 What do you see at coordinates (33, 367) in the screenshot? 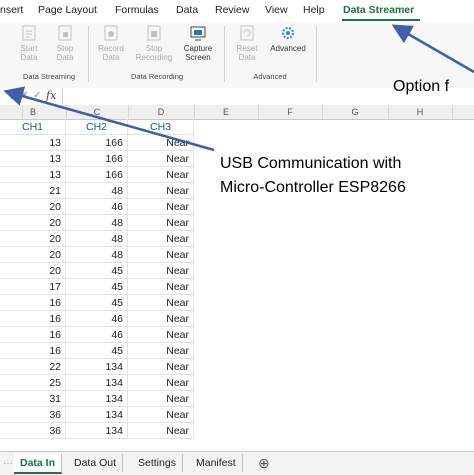
I see `cell-ch1: 22` at bounding box center [33, 367].